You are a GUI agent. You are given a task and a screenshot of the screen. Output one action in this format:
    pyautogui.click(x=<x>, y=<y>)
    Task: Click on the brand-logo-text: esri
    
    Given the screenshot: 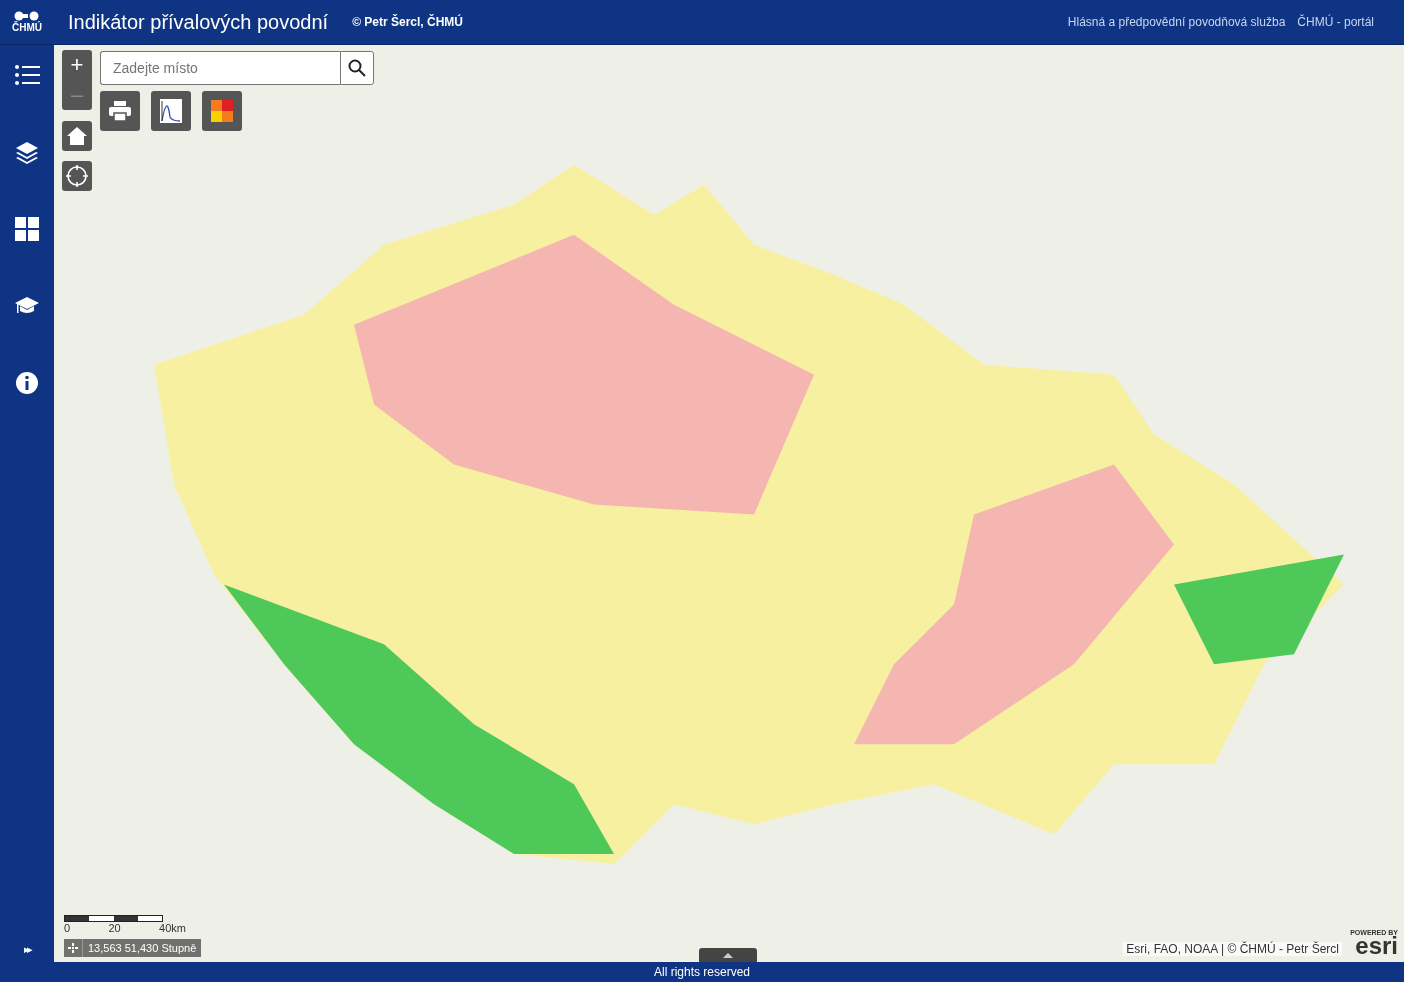 What is the action you would take?
    pyautogui.click(x=1376, y=946)
    